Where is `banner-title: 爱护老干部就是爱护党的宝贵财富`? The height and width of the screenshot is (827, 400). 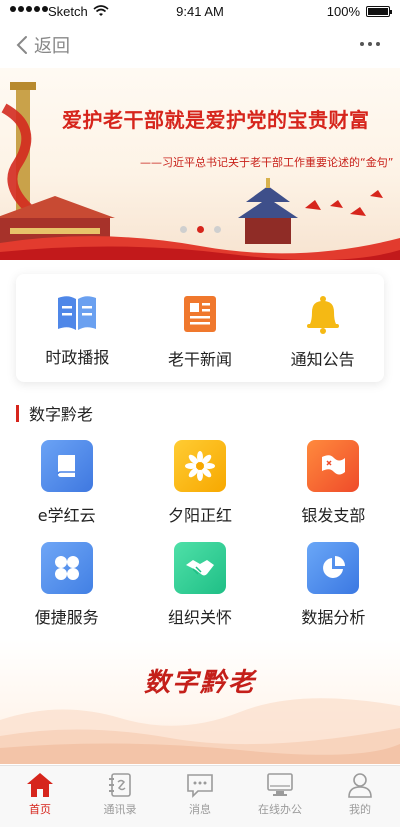
banner-title: 爱护老干部就是爱护党的宝贵财富 is located at coordinates (216, 120).